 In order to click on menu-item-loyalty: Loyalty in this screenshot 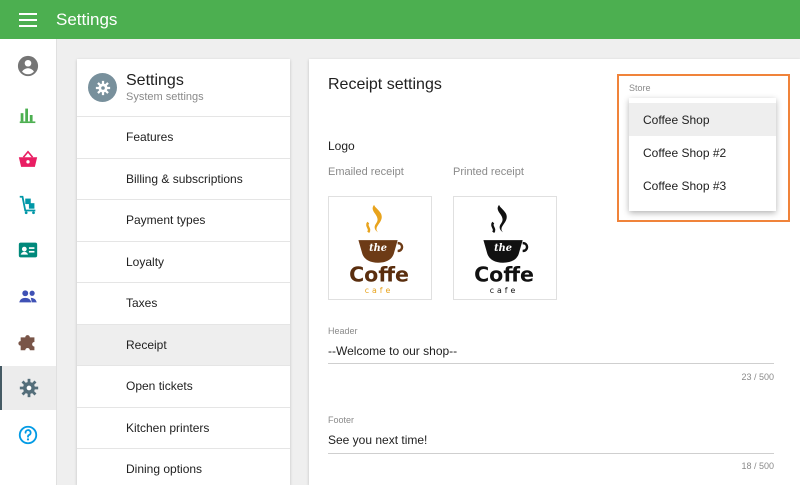, I will do `click(183, 262)`.